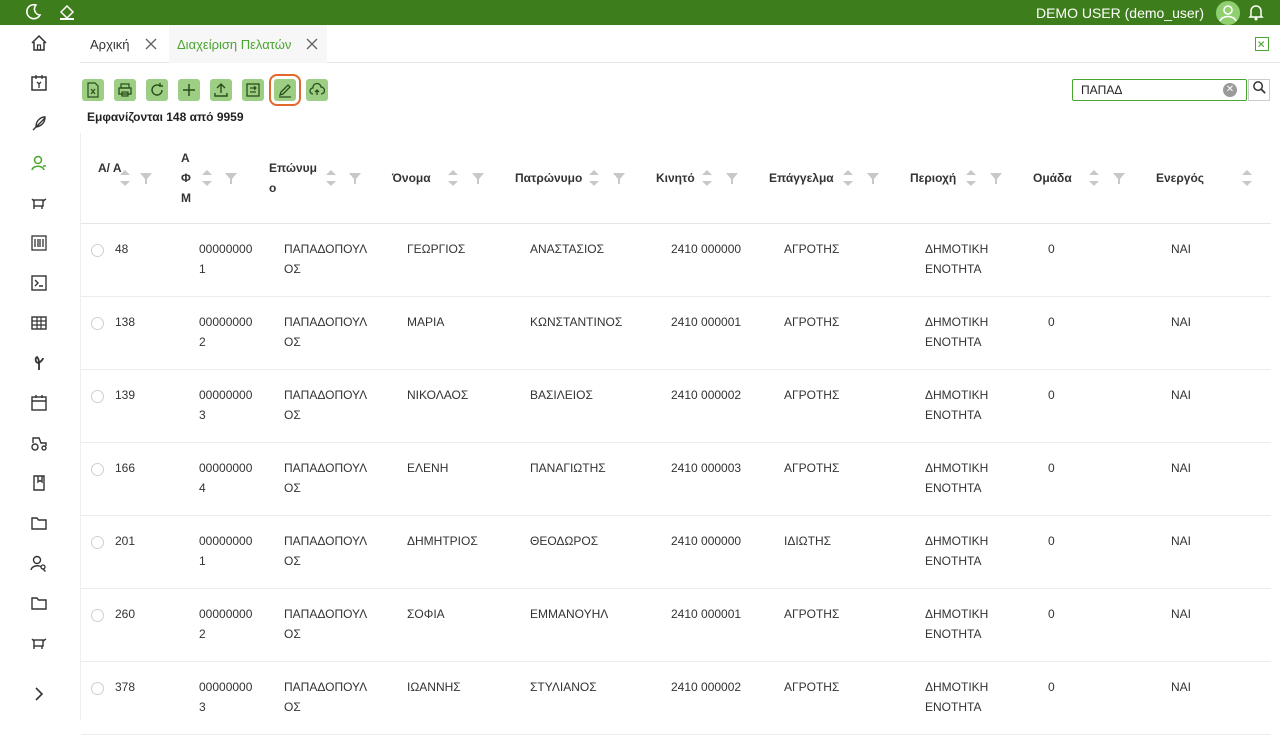  I want to click on cell-job: ΙΔΙΩΤΗΣ, so click(808, 541).